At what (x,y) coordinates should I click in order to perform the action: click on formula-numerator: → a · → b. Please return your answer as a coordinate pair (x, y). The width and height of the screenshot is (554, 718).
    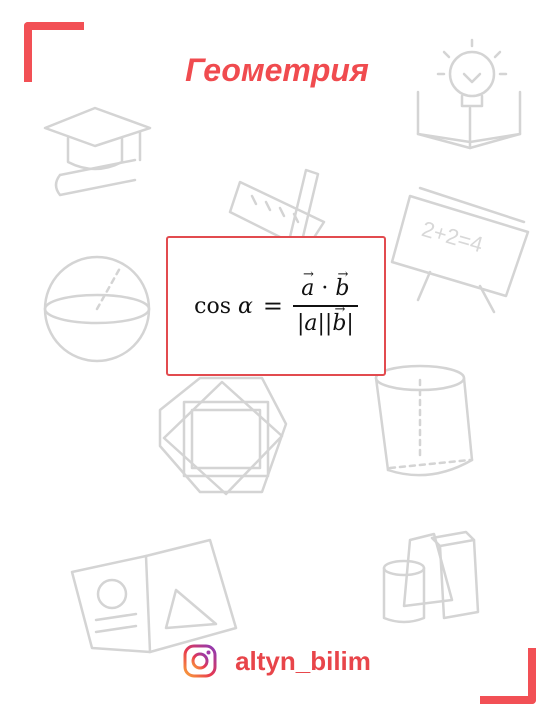
    Looking at the image, I should click on (325, 284).